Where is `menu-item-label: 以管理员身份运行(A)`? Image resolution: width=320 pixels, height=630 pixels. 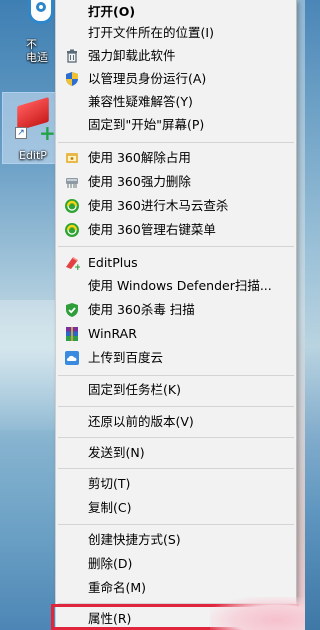 menu-item-label: 以管理员身份运行(A) is located at coordinates (147, 78).